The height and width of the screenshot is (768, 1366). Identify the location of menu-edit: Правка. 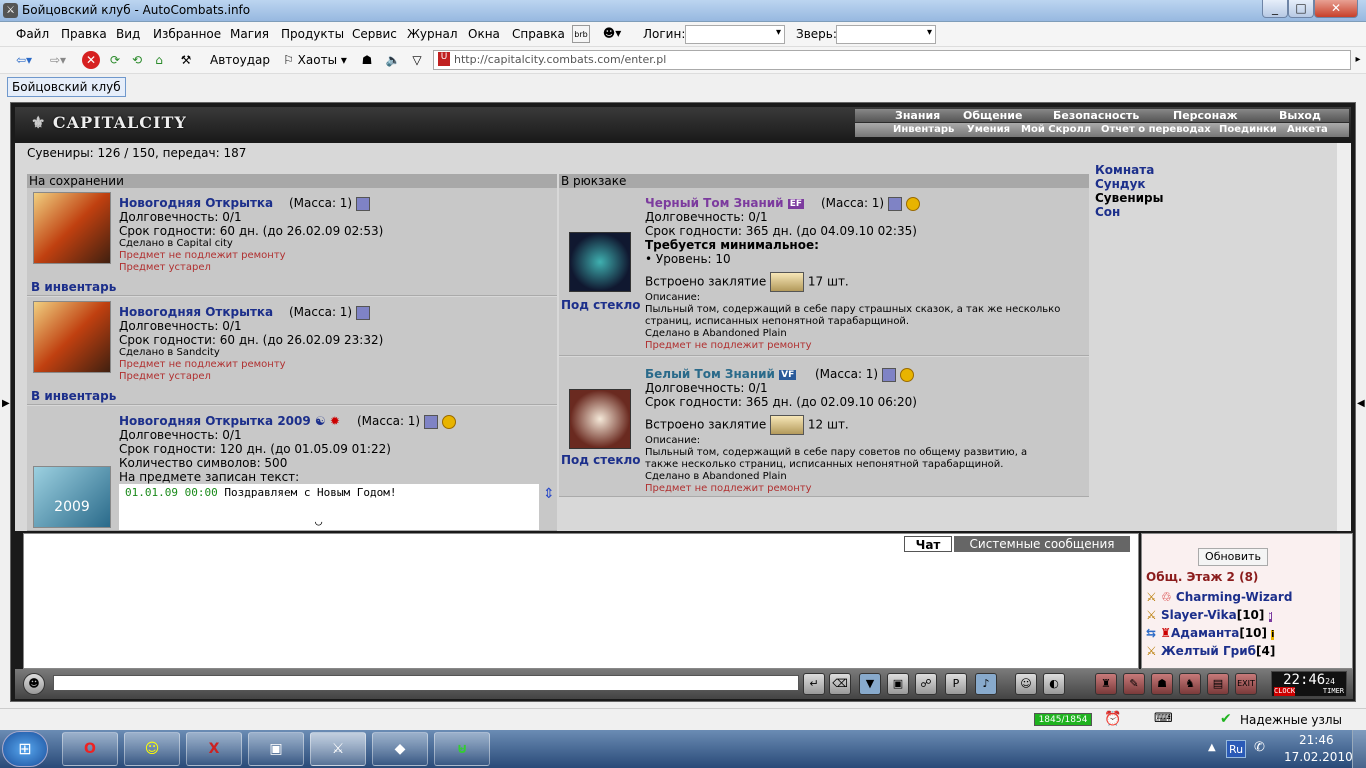
(84, 34).